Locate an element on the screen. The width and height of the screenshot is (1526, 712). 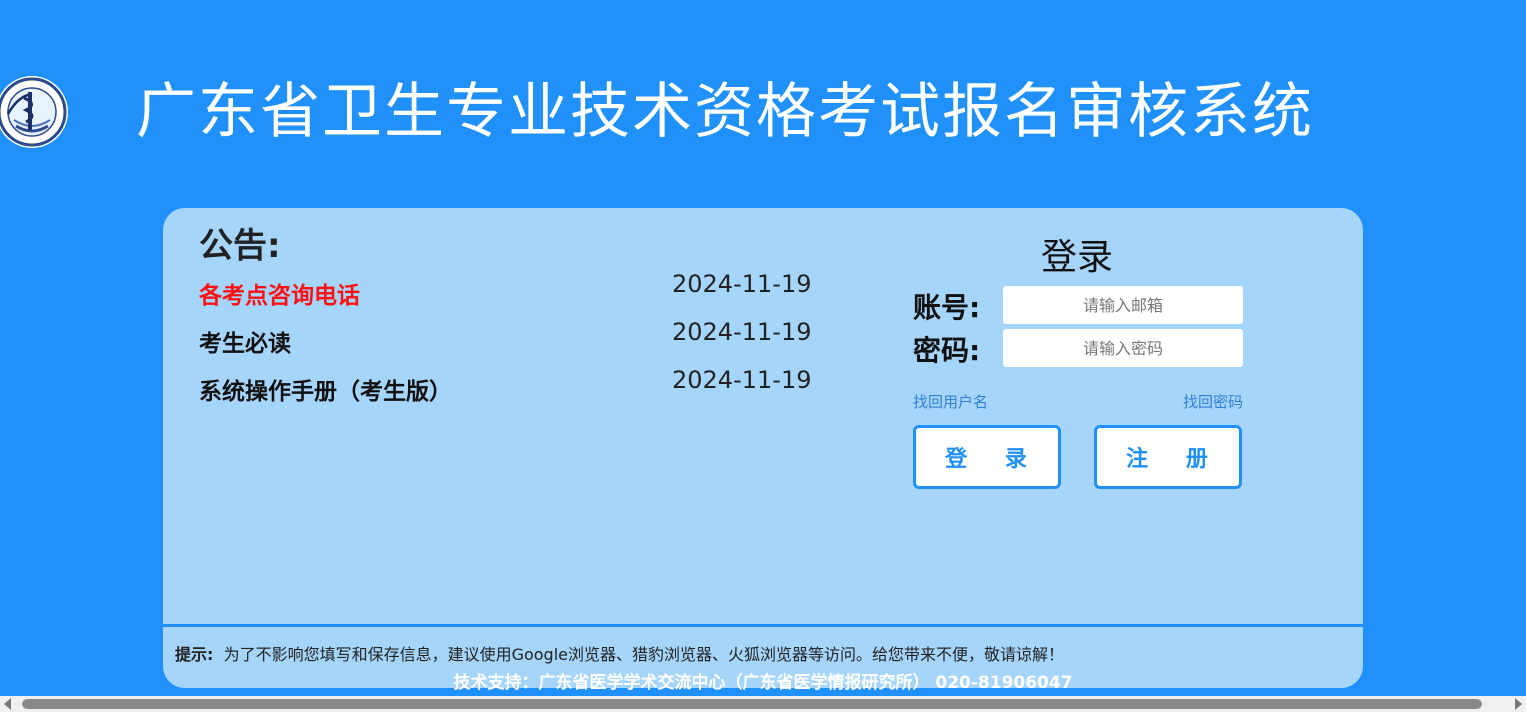
notice-link-candidate-guide: 考生必读 is located at coordinates (245, 341).